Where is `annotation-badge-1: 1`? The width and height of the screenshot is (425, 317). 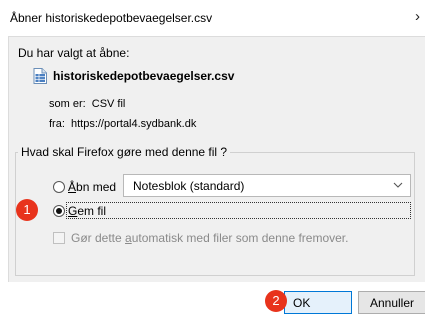
annotation-badge-1: 1 is located at coordinates (27, 210).